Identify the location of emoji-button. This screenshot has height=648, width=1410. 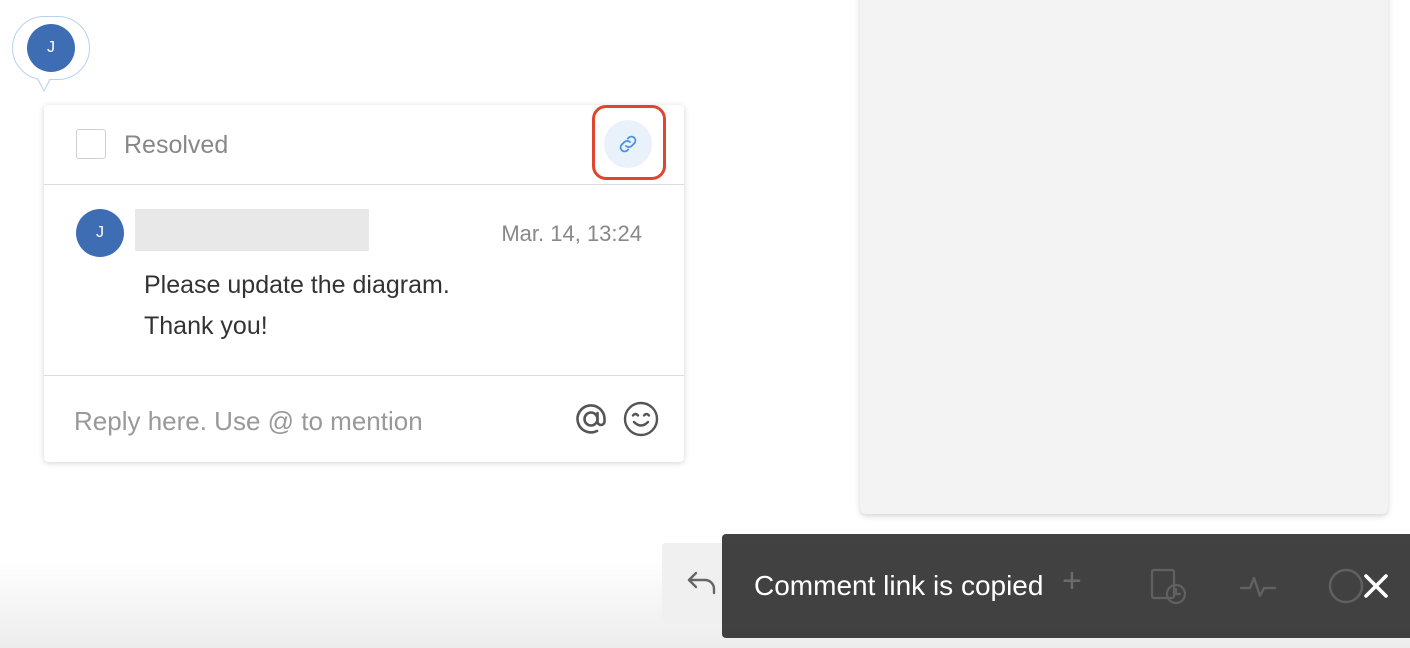
(641, 419).